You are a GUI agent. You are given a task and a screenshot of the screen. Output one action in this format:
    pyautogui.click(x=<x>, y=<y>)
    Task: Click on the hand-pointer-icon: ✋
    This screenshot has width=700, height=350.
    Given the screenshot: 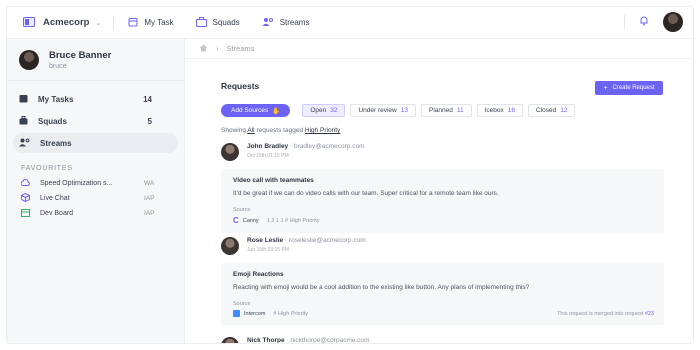 What is the action you would take?
    pyautogui.click(x=276, y=111)
    